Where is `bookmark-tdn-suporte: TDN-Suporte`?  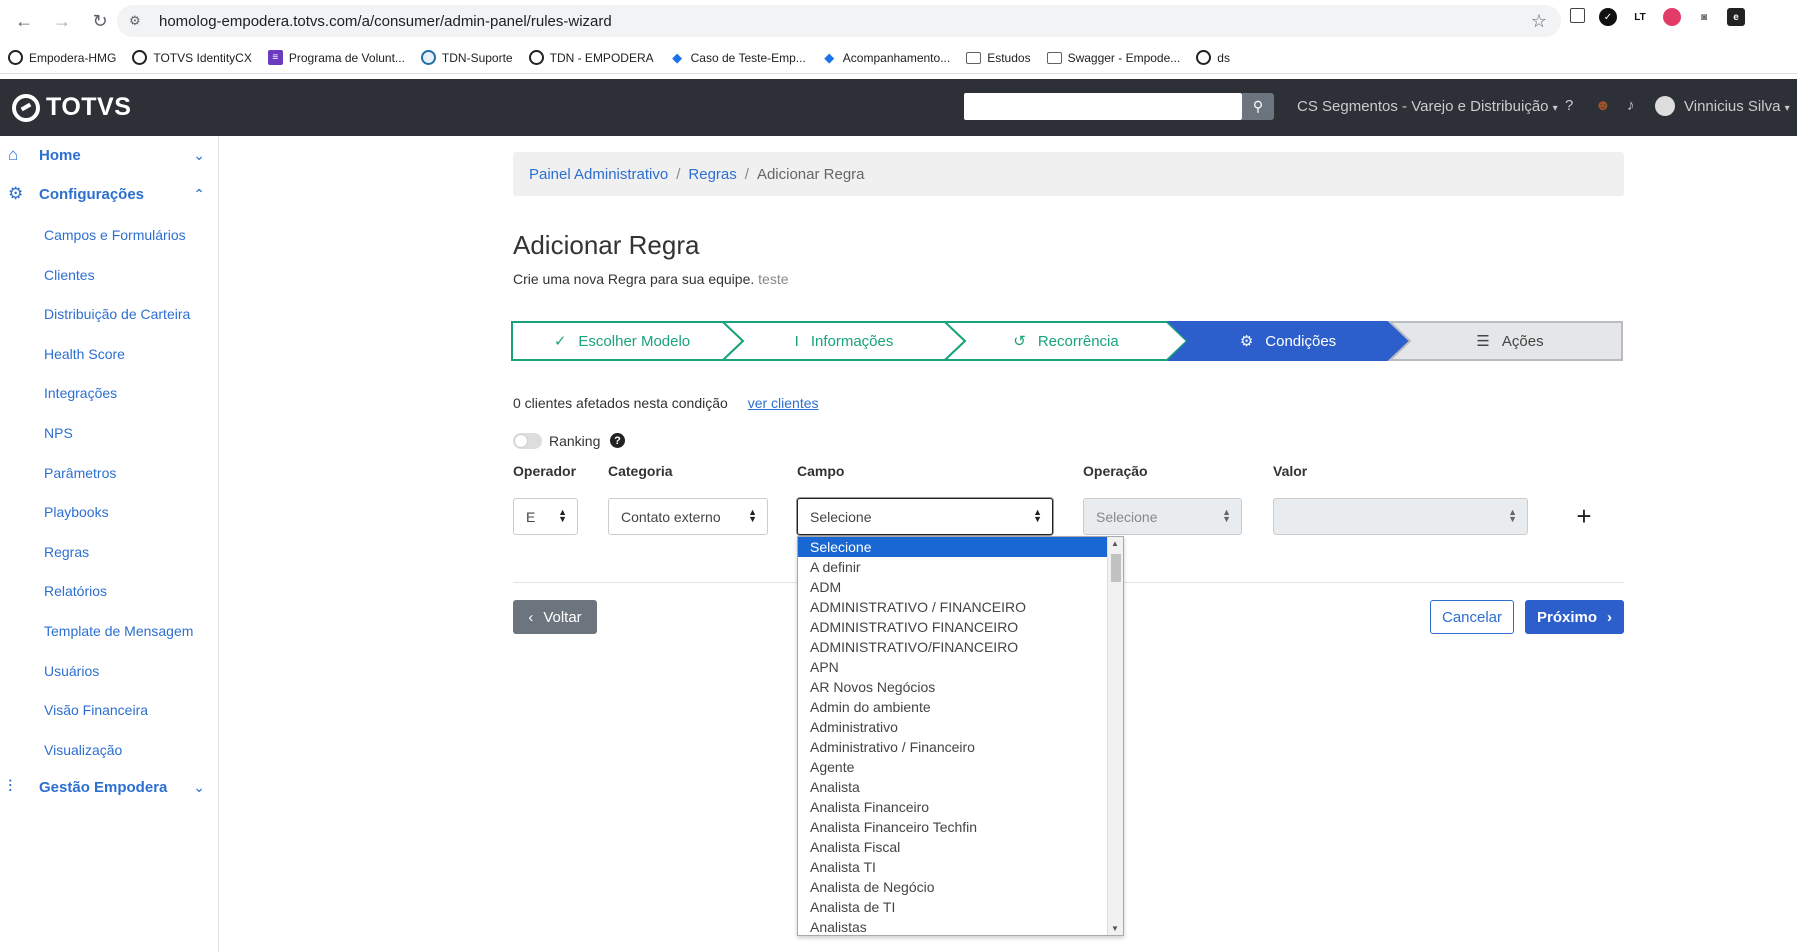 bookmark-tdn-suporte: TDN-Suporte is located at coordinates (466, 57).